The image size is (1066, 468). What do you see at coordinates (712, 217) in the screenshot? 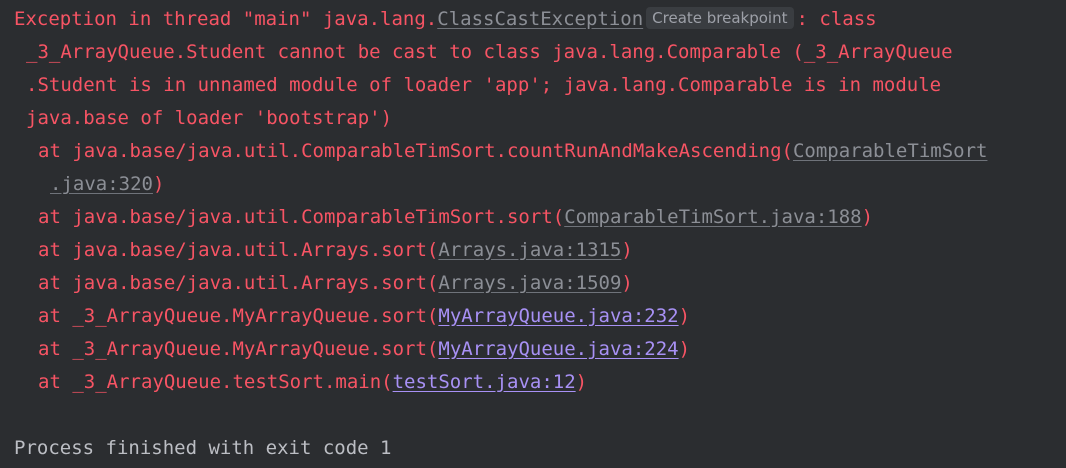
I see `stack-frame-link: ComparableTimSort.java:188` at bounding box center [712, 217].